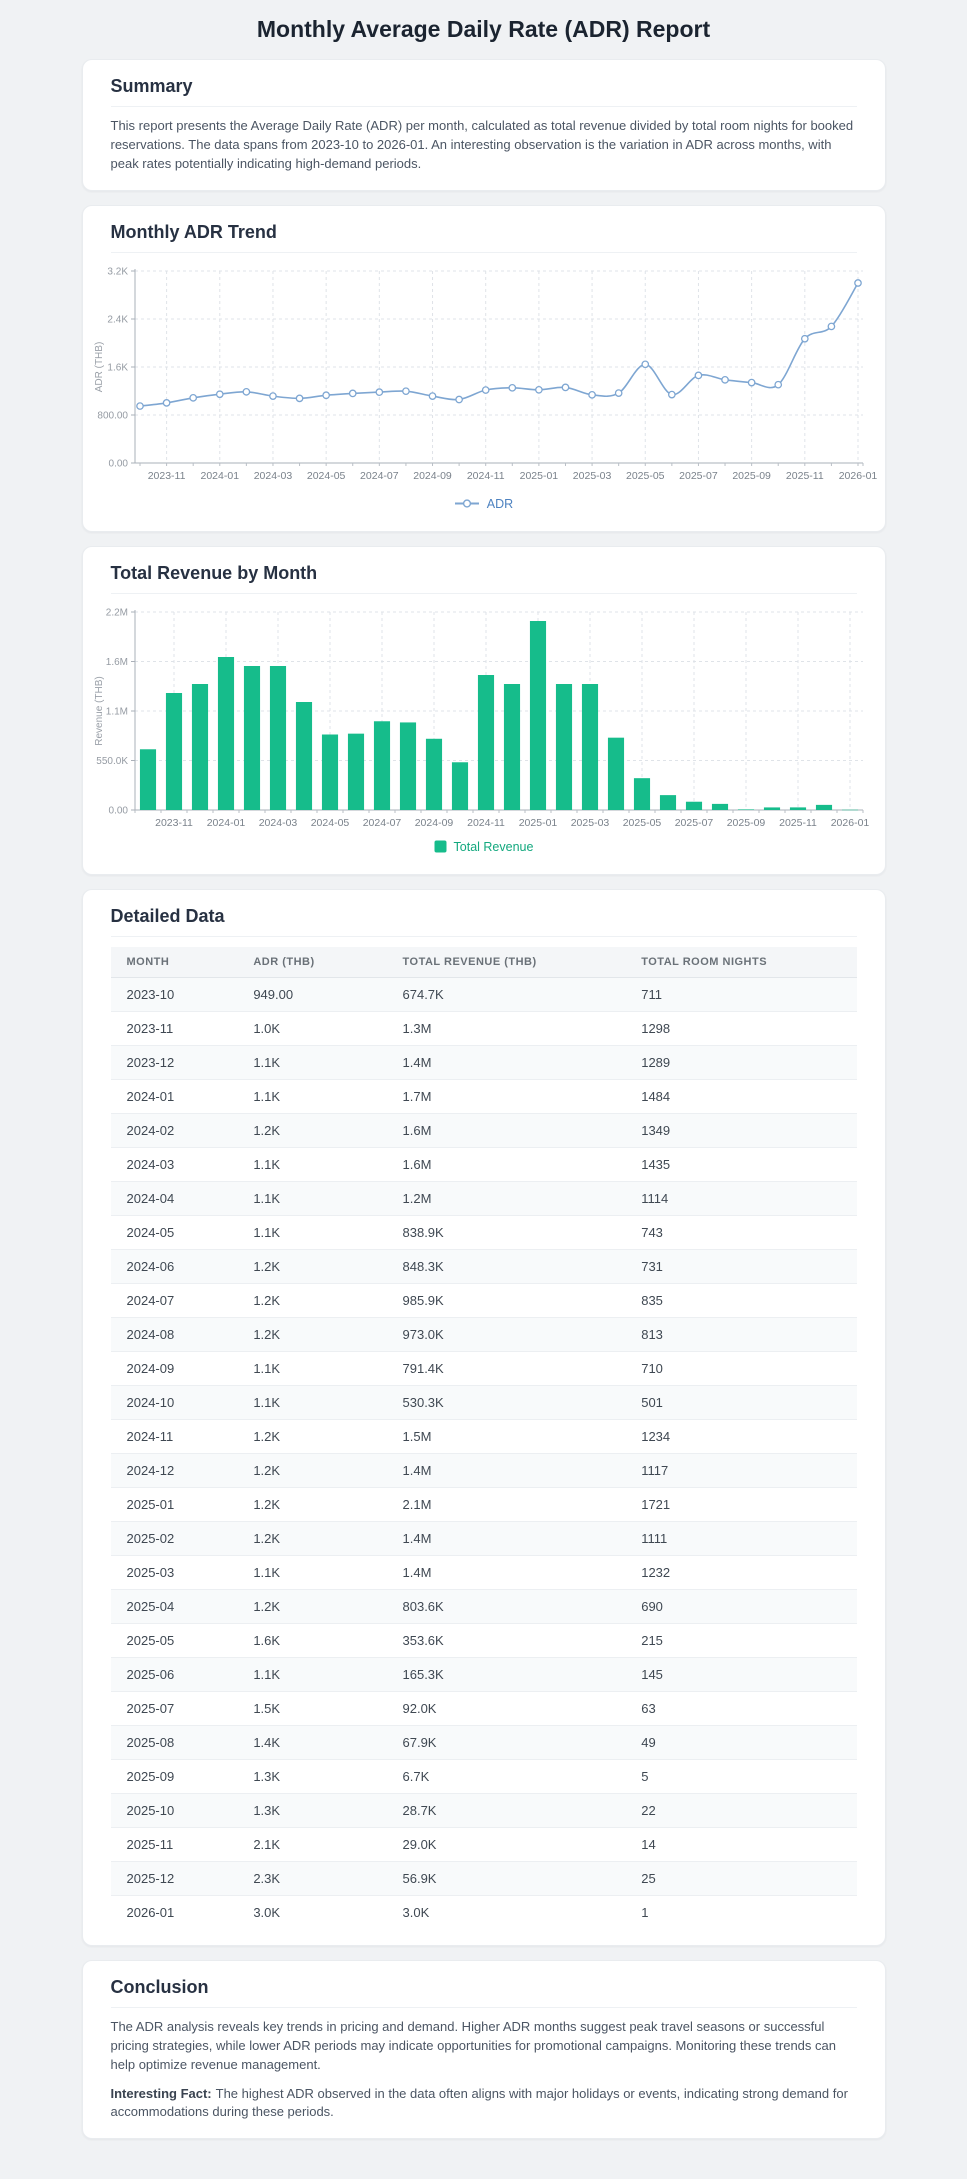 This screenshot has height=2179, width=967. Describe the element at coordinates (741, 1810) in the screenshot. I see `table-cell: 22` at that location.